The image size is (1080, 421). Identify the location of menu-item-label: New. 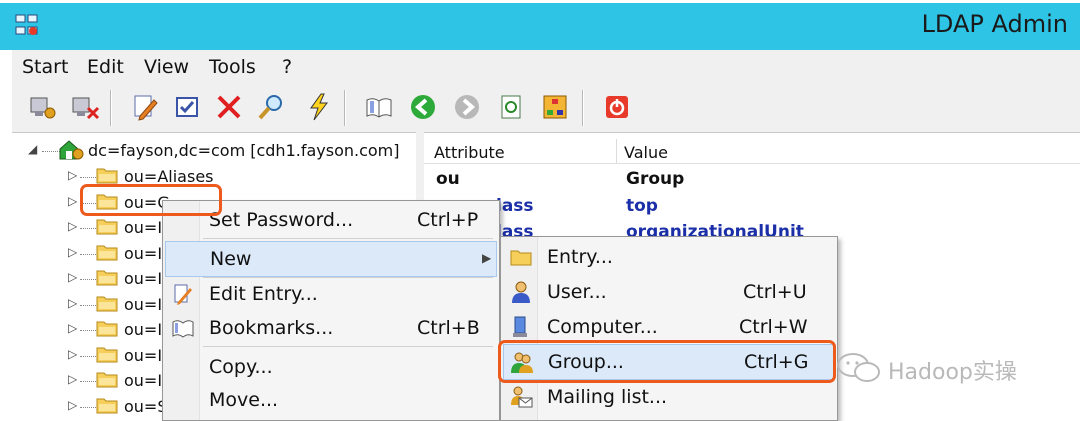
(231, 259).